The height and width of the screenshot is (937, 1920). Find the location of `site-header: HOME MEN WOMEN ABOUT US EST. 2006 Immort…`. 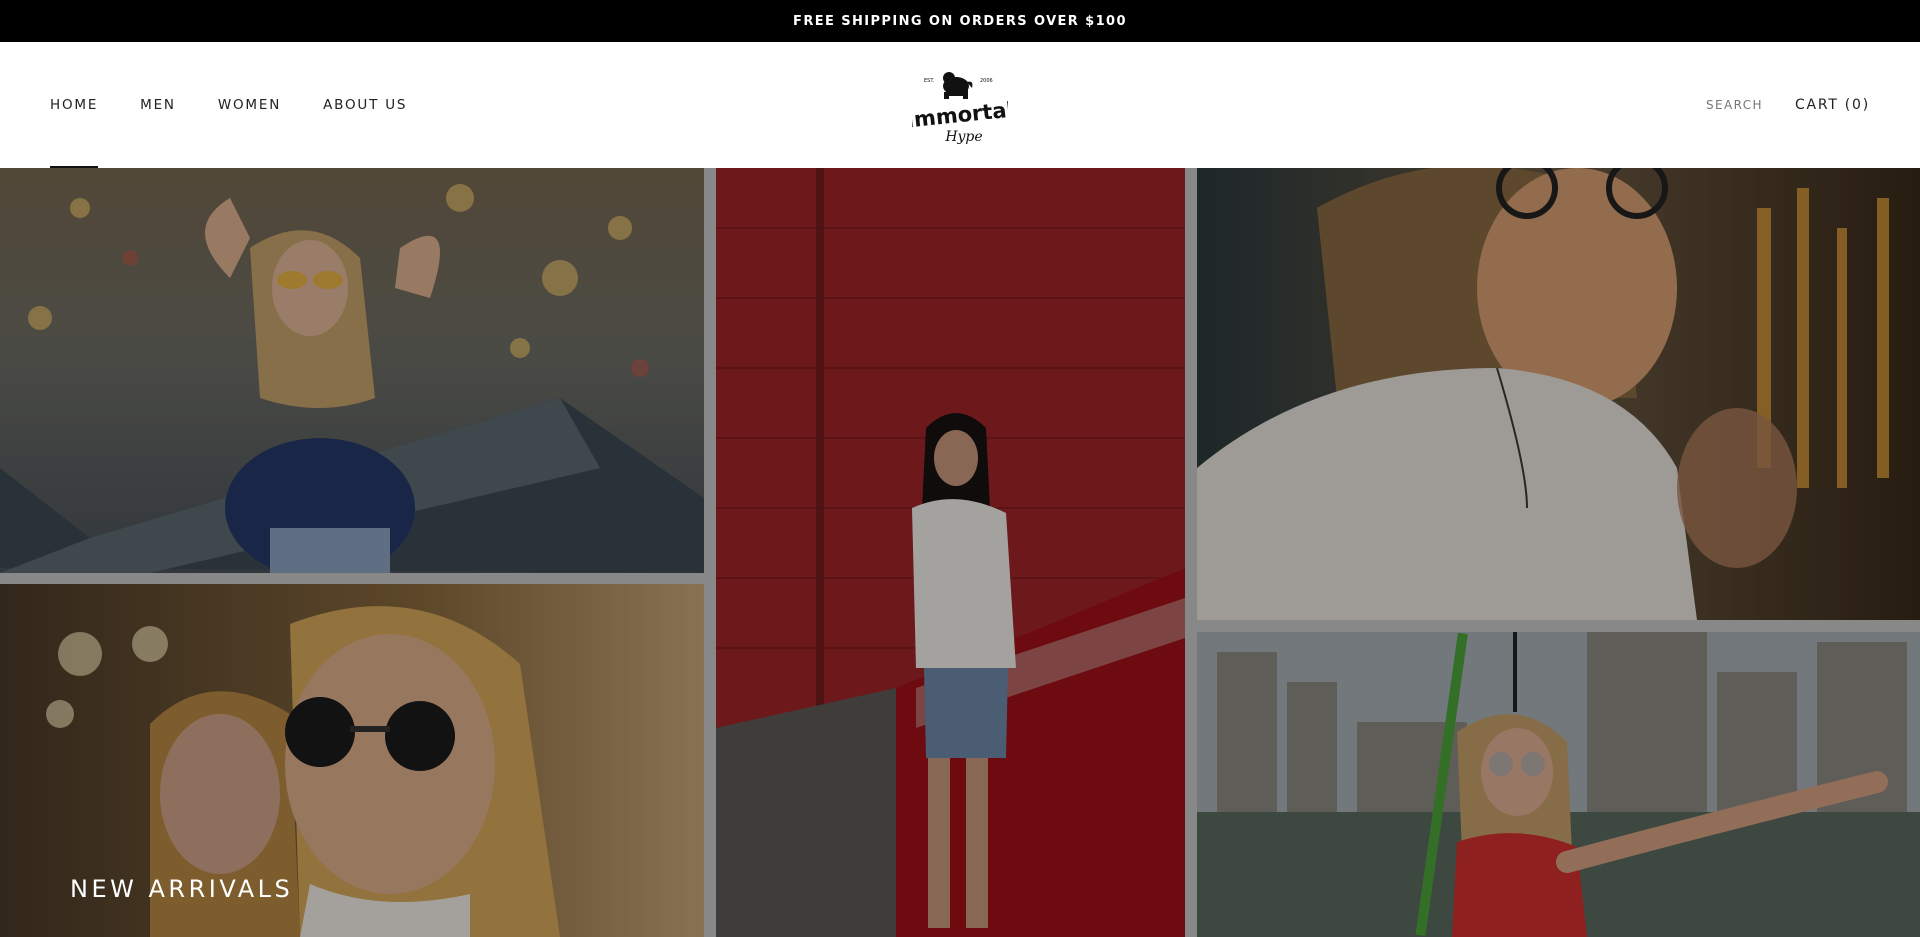

site-header: HOME MEN WOMEN ABOUT US EST. 2006 Immort… is located at coordinates (960, 105).